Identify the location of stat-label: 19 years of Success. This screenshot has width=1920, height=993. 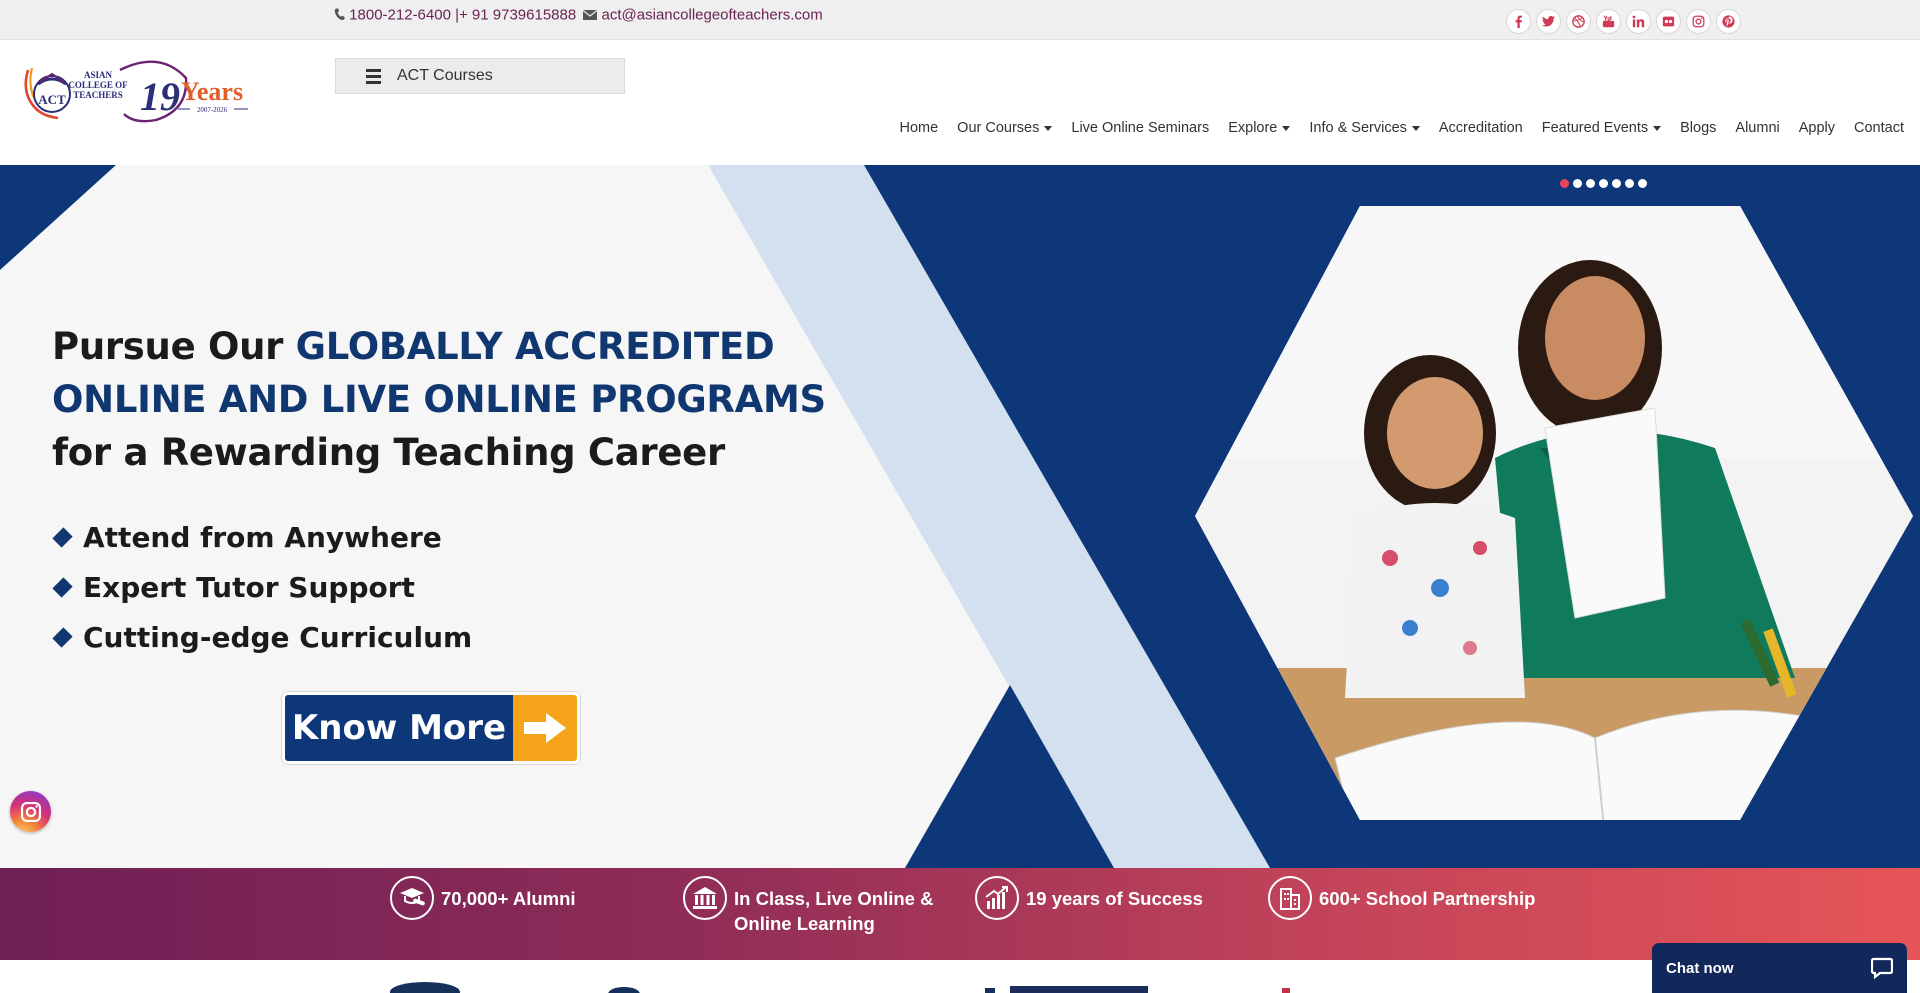
(1114, 898).